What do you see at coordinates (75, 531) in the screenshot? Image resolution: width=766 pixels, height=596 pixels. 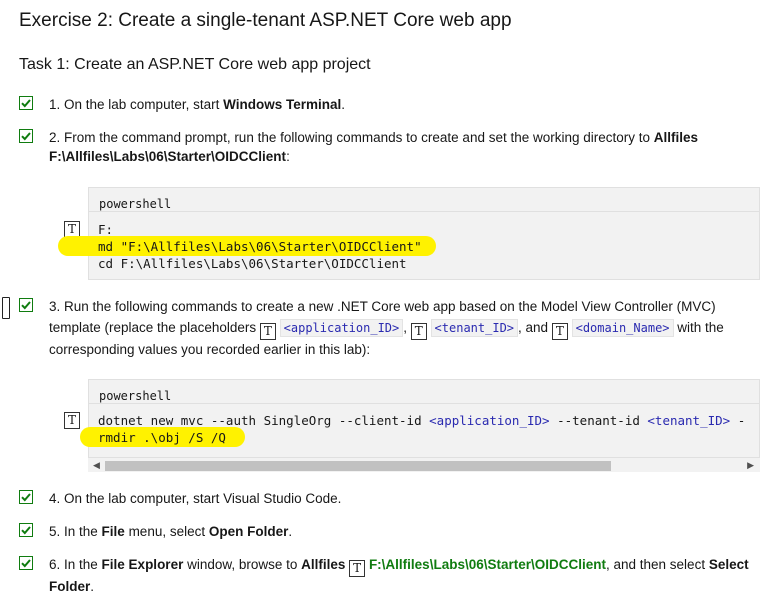 I see `step-text: 5. In the` at bounding box center [75, 531].